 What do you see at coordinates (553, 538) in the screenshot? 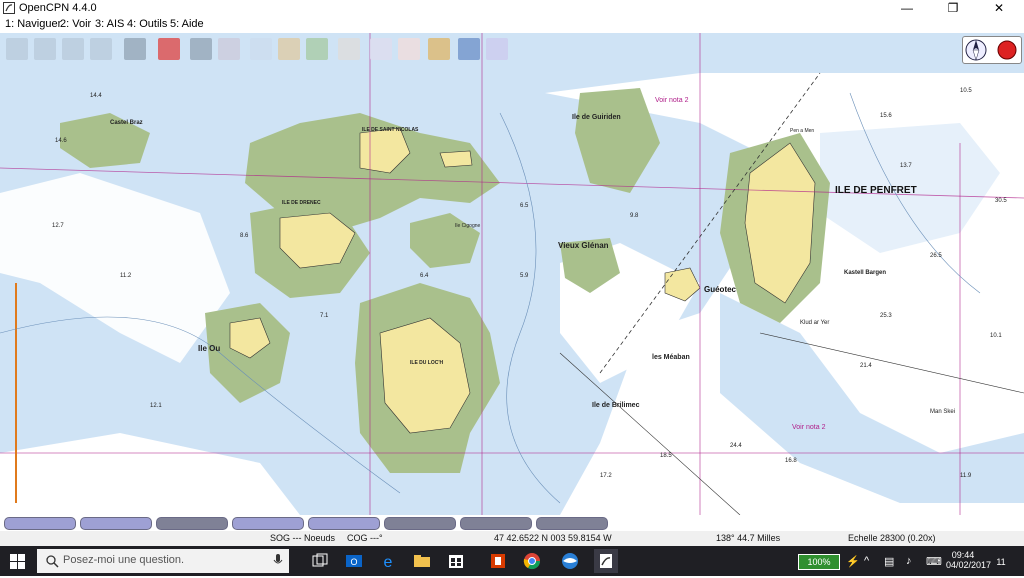
I see `position-readout: 47 42.6522 N 003 59.8154 W` at bounding box center [553, 538].